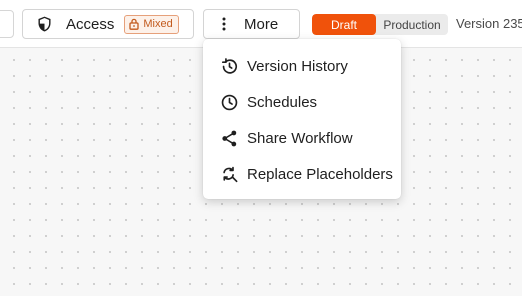 This screenshot has width=522, height=296. I want to click on access-label: Access, so click(90, 24).